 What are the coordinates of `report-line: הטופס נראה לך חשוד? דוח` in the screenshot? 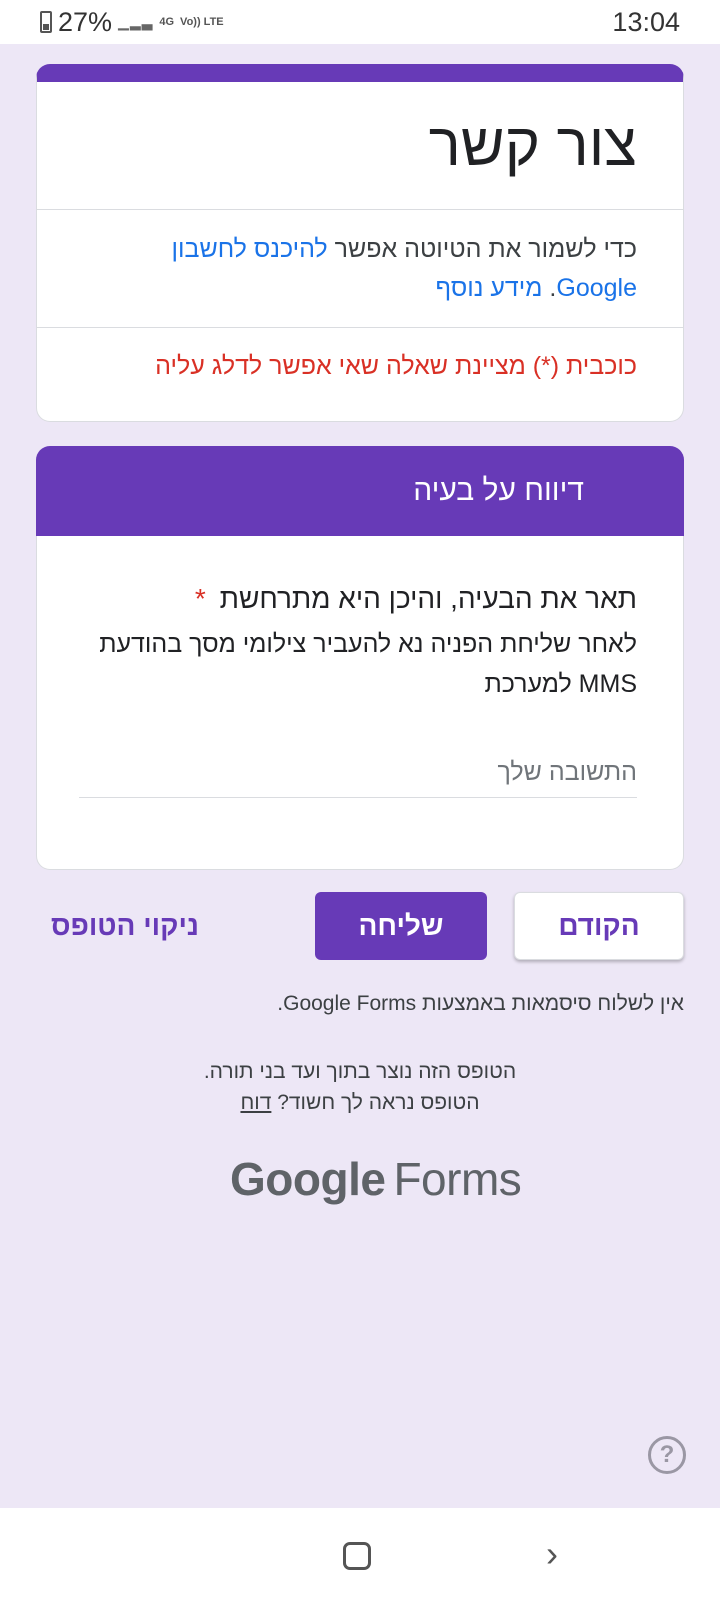 It's located at (360, 1102).